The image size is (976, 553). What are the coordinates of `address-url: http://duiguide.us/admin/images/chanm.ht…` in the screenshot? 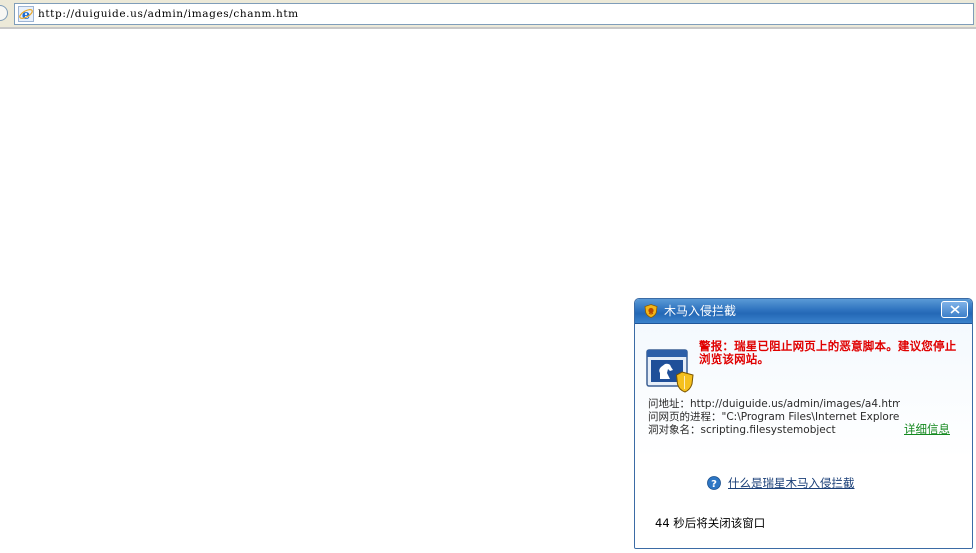 It's located at (168, 14).